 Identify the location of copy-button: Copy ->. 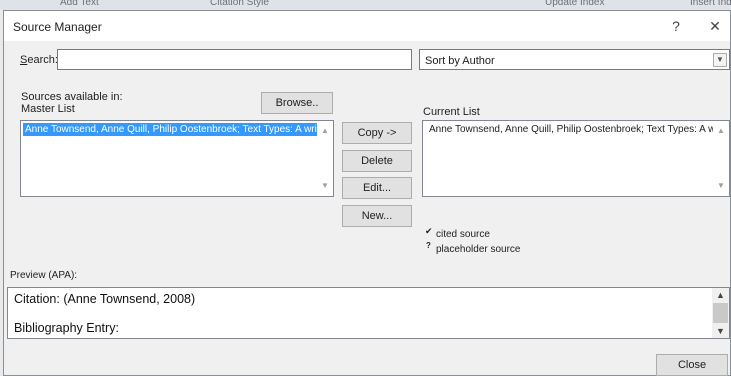
(377, 133).